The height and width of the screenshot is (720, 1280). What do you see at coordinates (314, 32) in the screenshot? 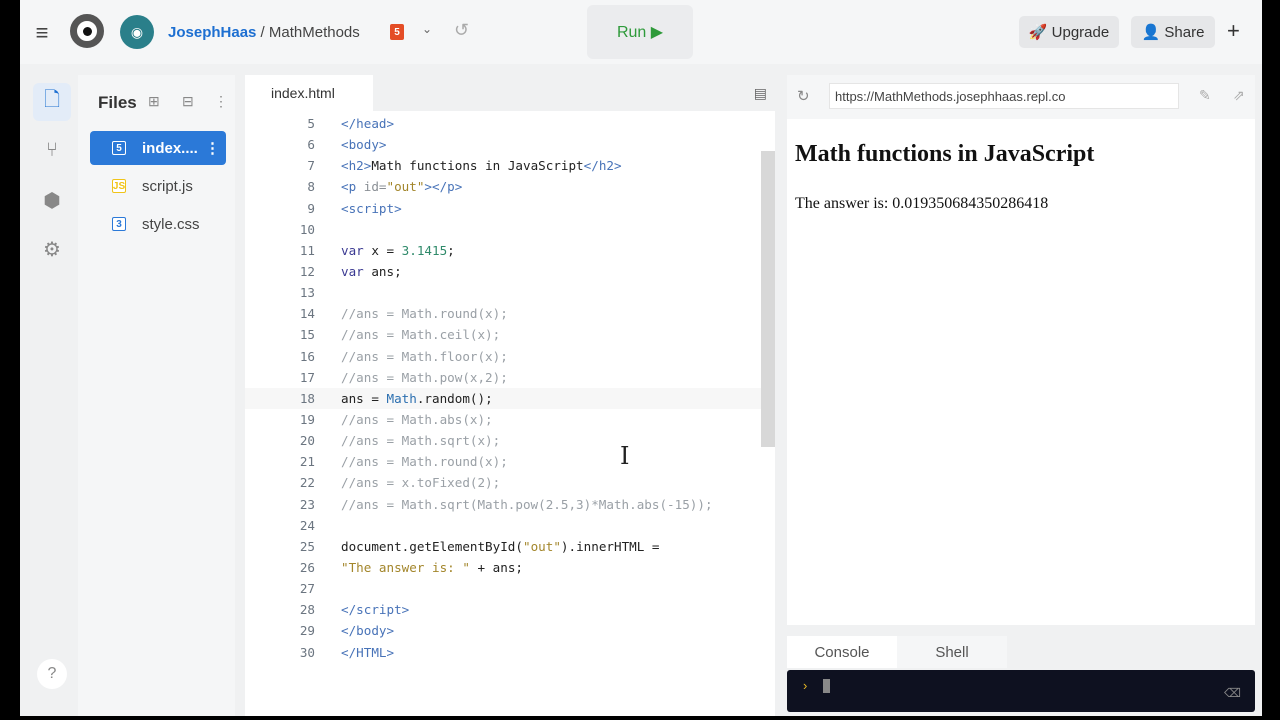
I see `repl-name: MathMethods` at bounding box center [314, 32].